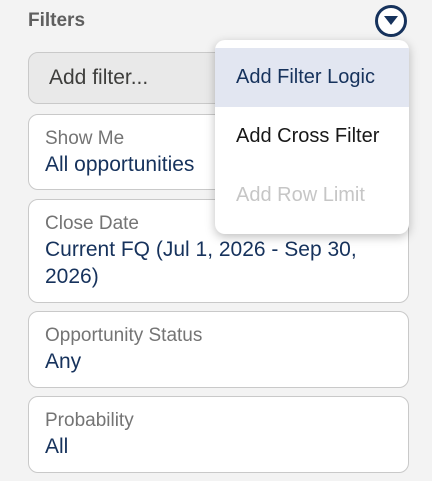 The height and width of the screenshot is (481, 432). Describe the element at coordinates (57, 446) in the screenshot. I see `filter-value: All` at that location.